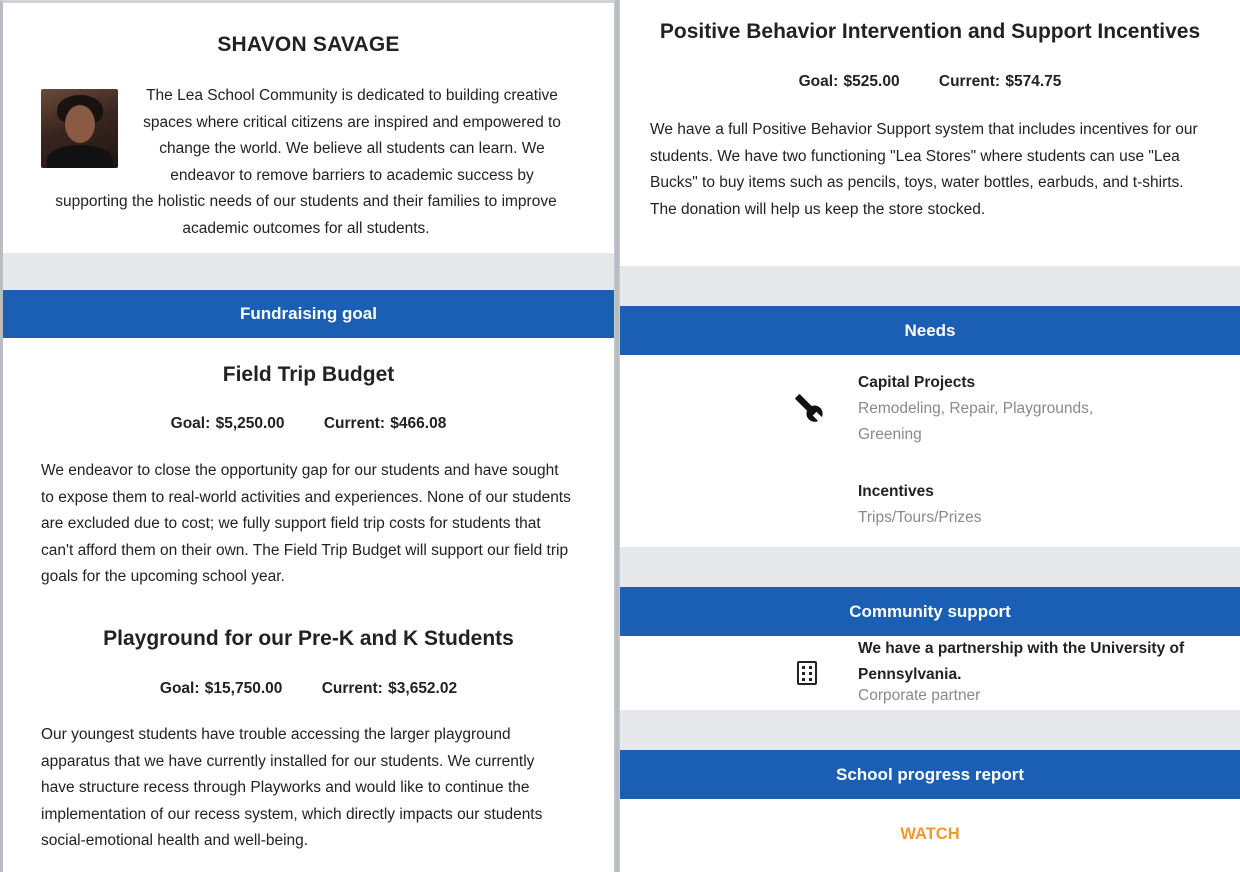  I want to click on current-amount: Current: $574.75, so click(1000, 81).